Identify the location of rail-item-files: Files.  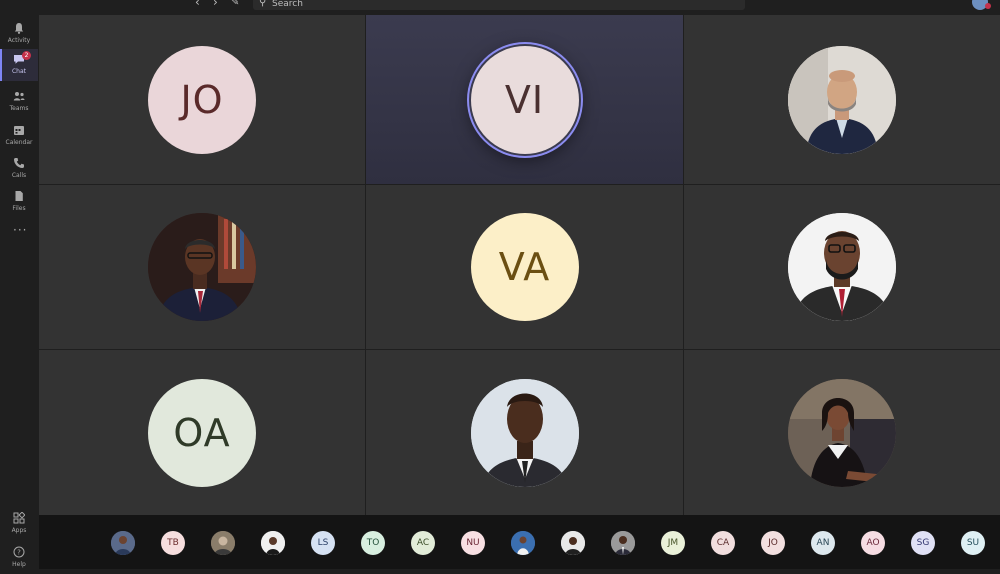
(19, 202).